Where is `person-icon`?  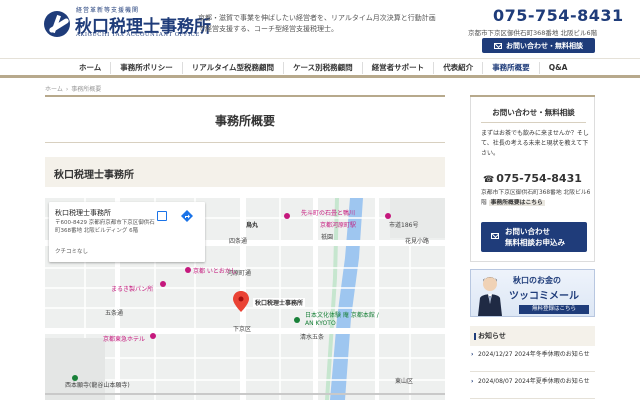 person-icon is located at coordinates (490, 296).